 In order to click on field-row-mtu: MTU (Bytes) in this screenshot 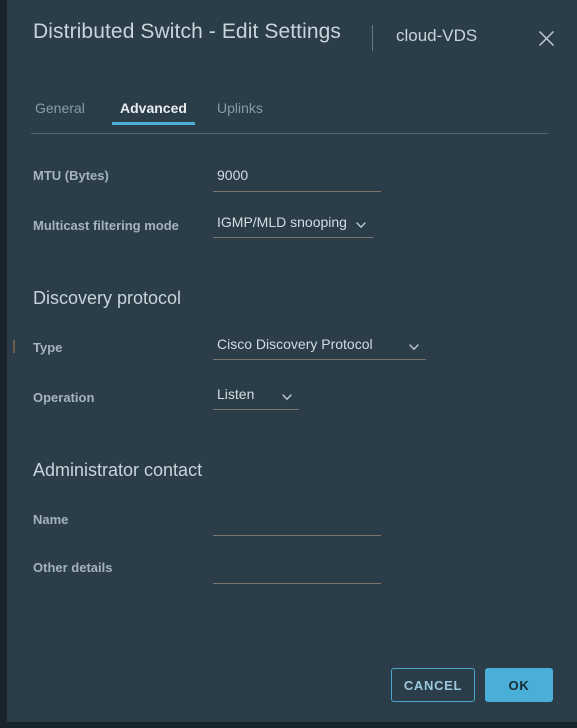, I will do `click(292, 179)`.